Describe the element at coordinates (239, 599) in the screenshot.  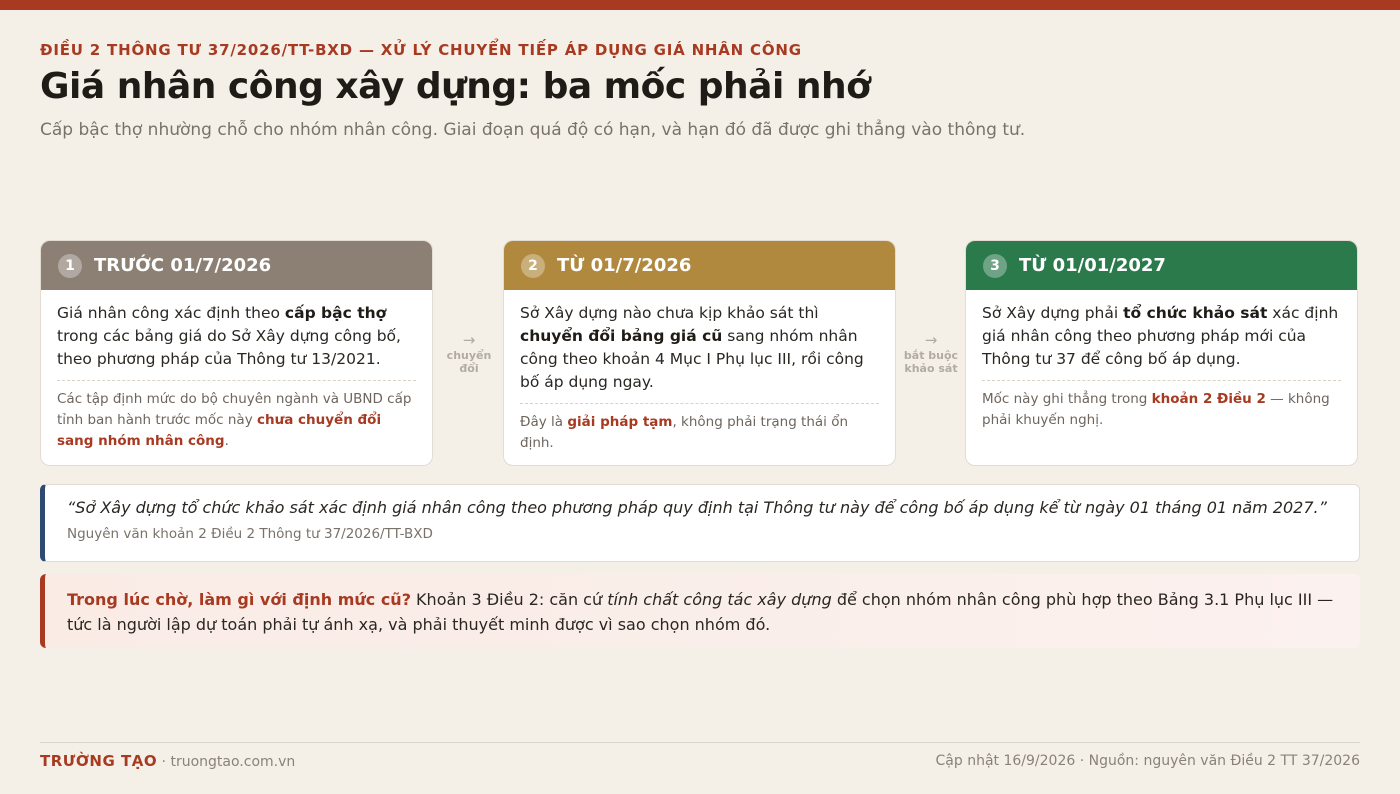
I see `callout-question: Trong lúc chờ, làm gì với định mức cũ?` at that location.